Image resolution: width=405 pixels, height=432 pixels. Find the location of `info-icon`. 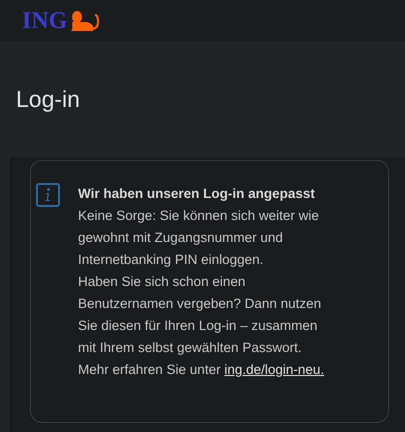

info-icon is located at coordinates (48, 195).